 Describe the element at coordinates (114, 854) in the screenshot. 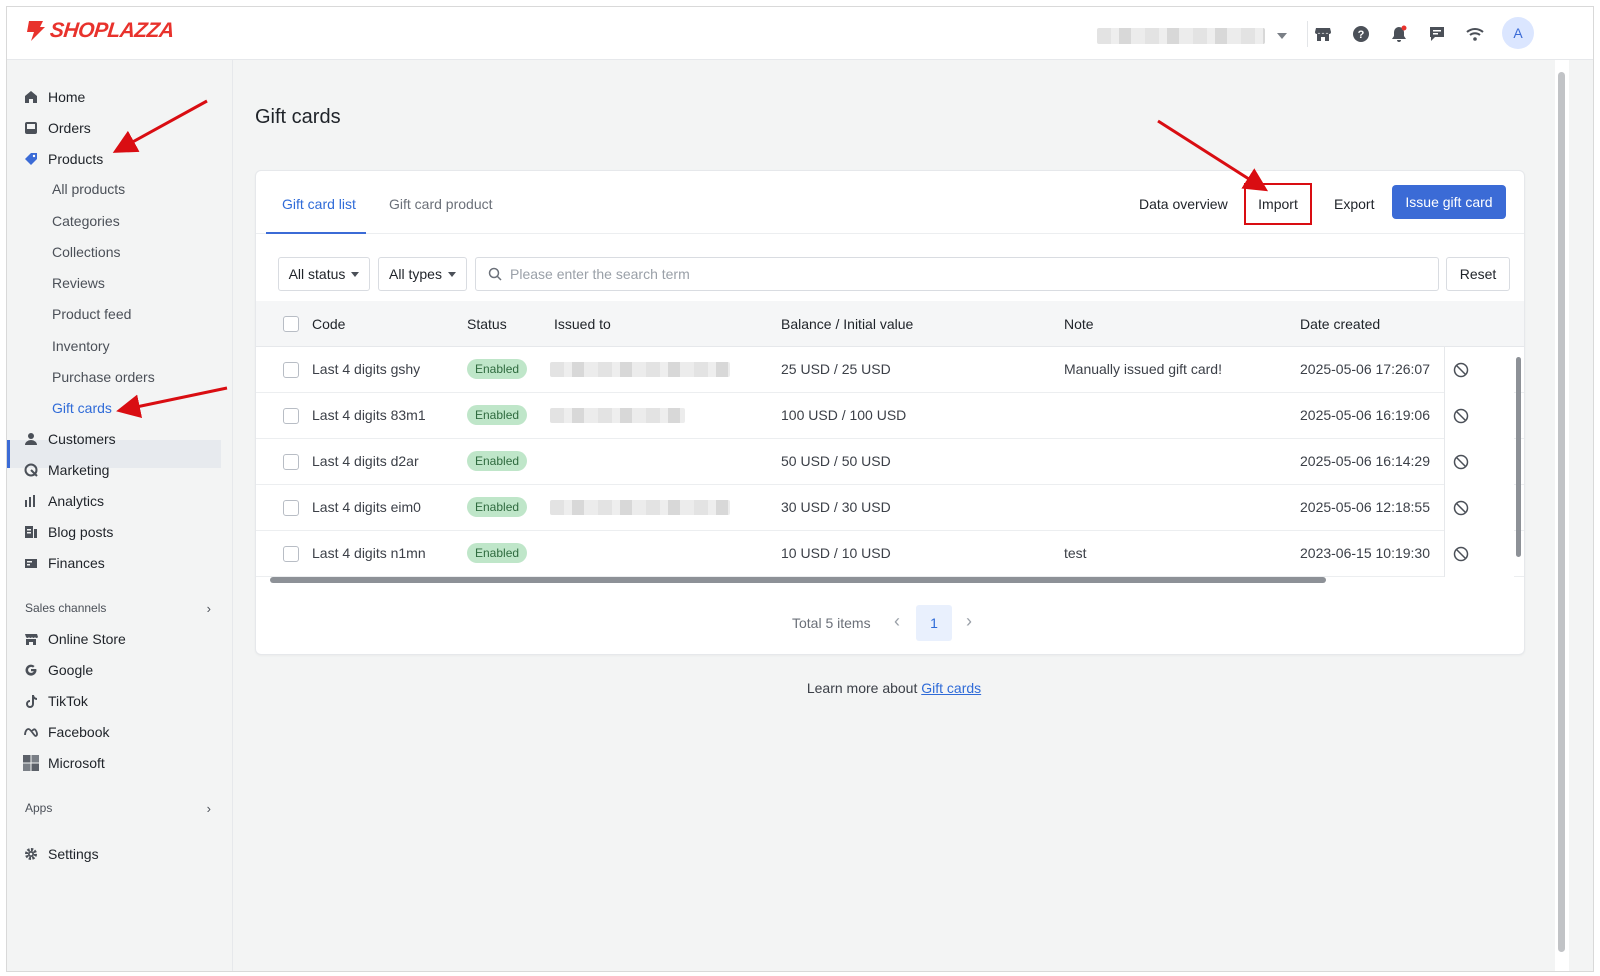

I see `sidebar-item-settings: Settings` at that location.